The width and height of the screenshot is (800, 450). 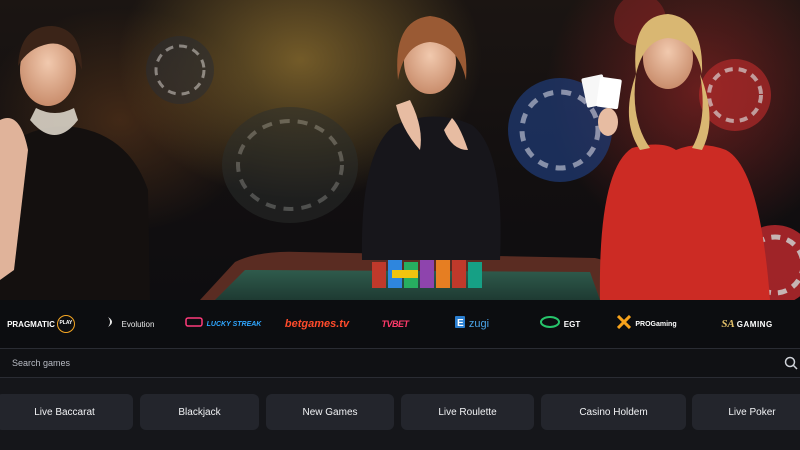 I want to click on sa-gaming-logo-icon: SA, so click(x=728, y=324).